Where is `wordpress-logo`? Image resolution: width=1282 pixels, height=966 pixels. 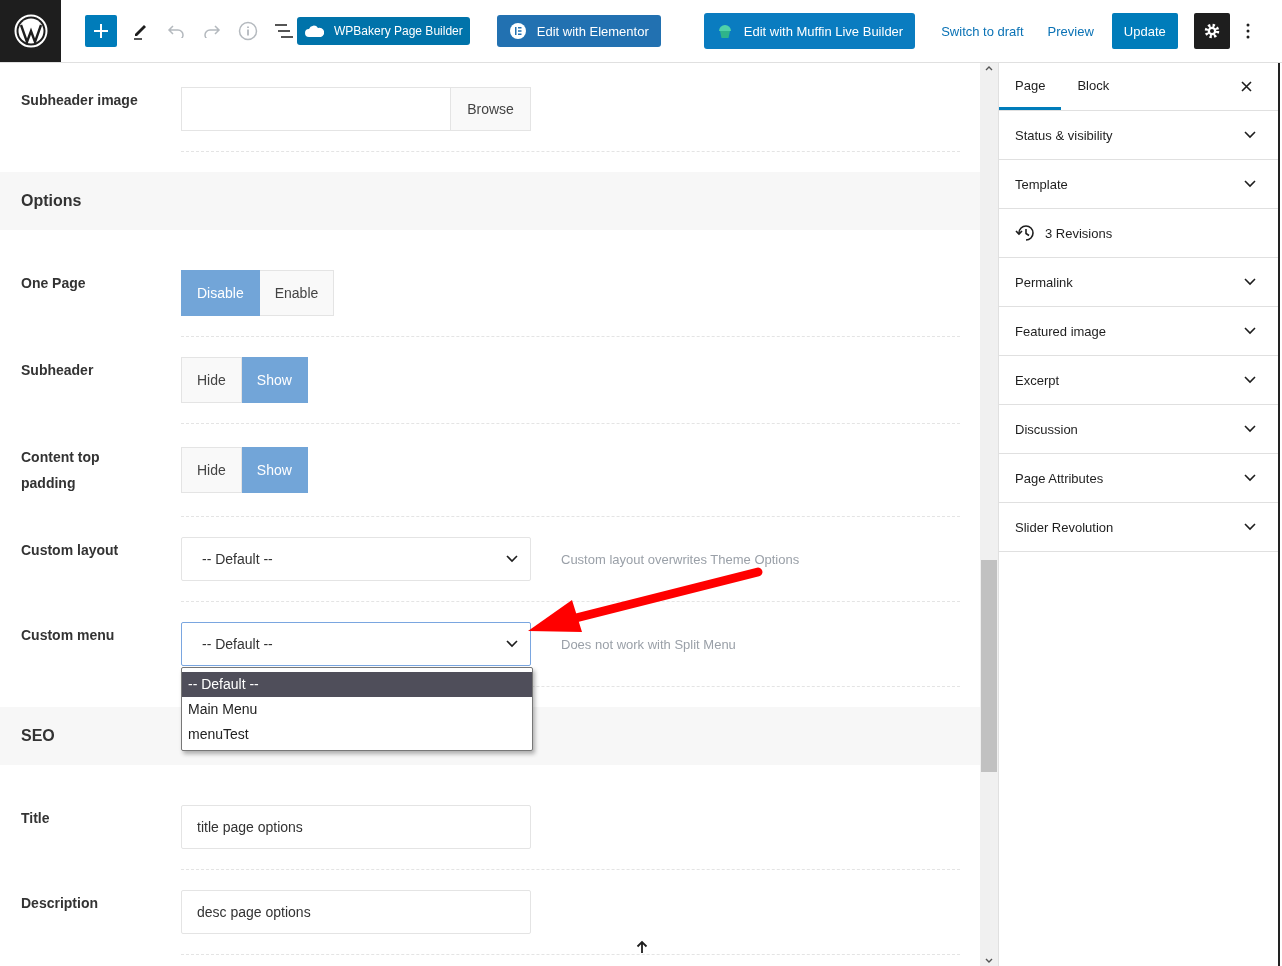
wordpress-logo is located at coordinates (30, 31).